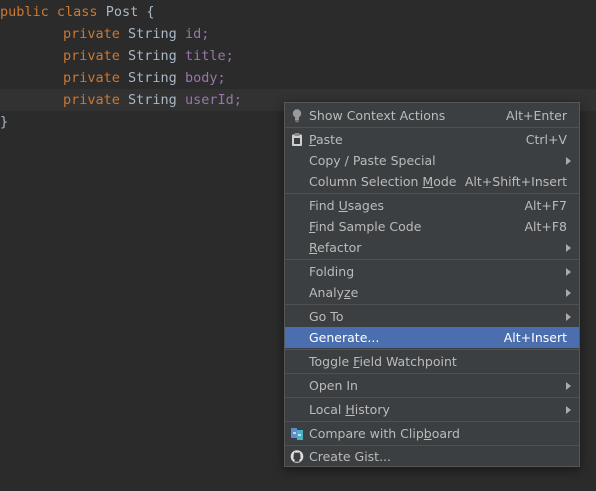 This screenshot has height=491, width=596. What do you see at coordinates (297, 116) in the screenshot?
I see `lightbulb-icon` at bounding box center [297, 116].